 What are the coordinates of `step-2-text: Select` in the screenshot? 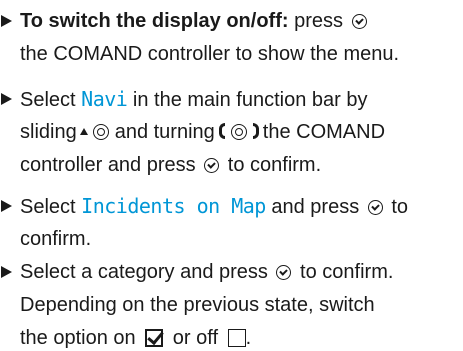 It's located at (48, 100).